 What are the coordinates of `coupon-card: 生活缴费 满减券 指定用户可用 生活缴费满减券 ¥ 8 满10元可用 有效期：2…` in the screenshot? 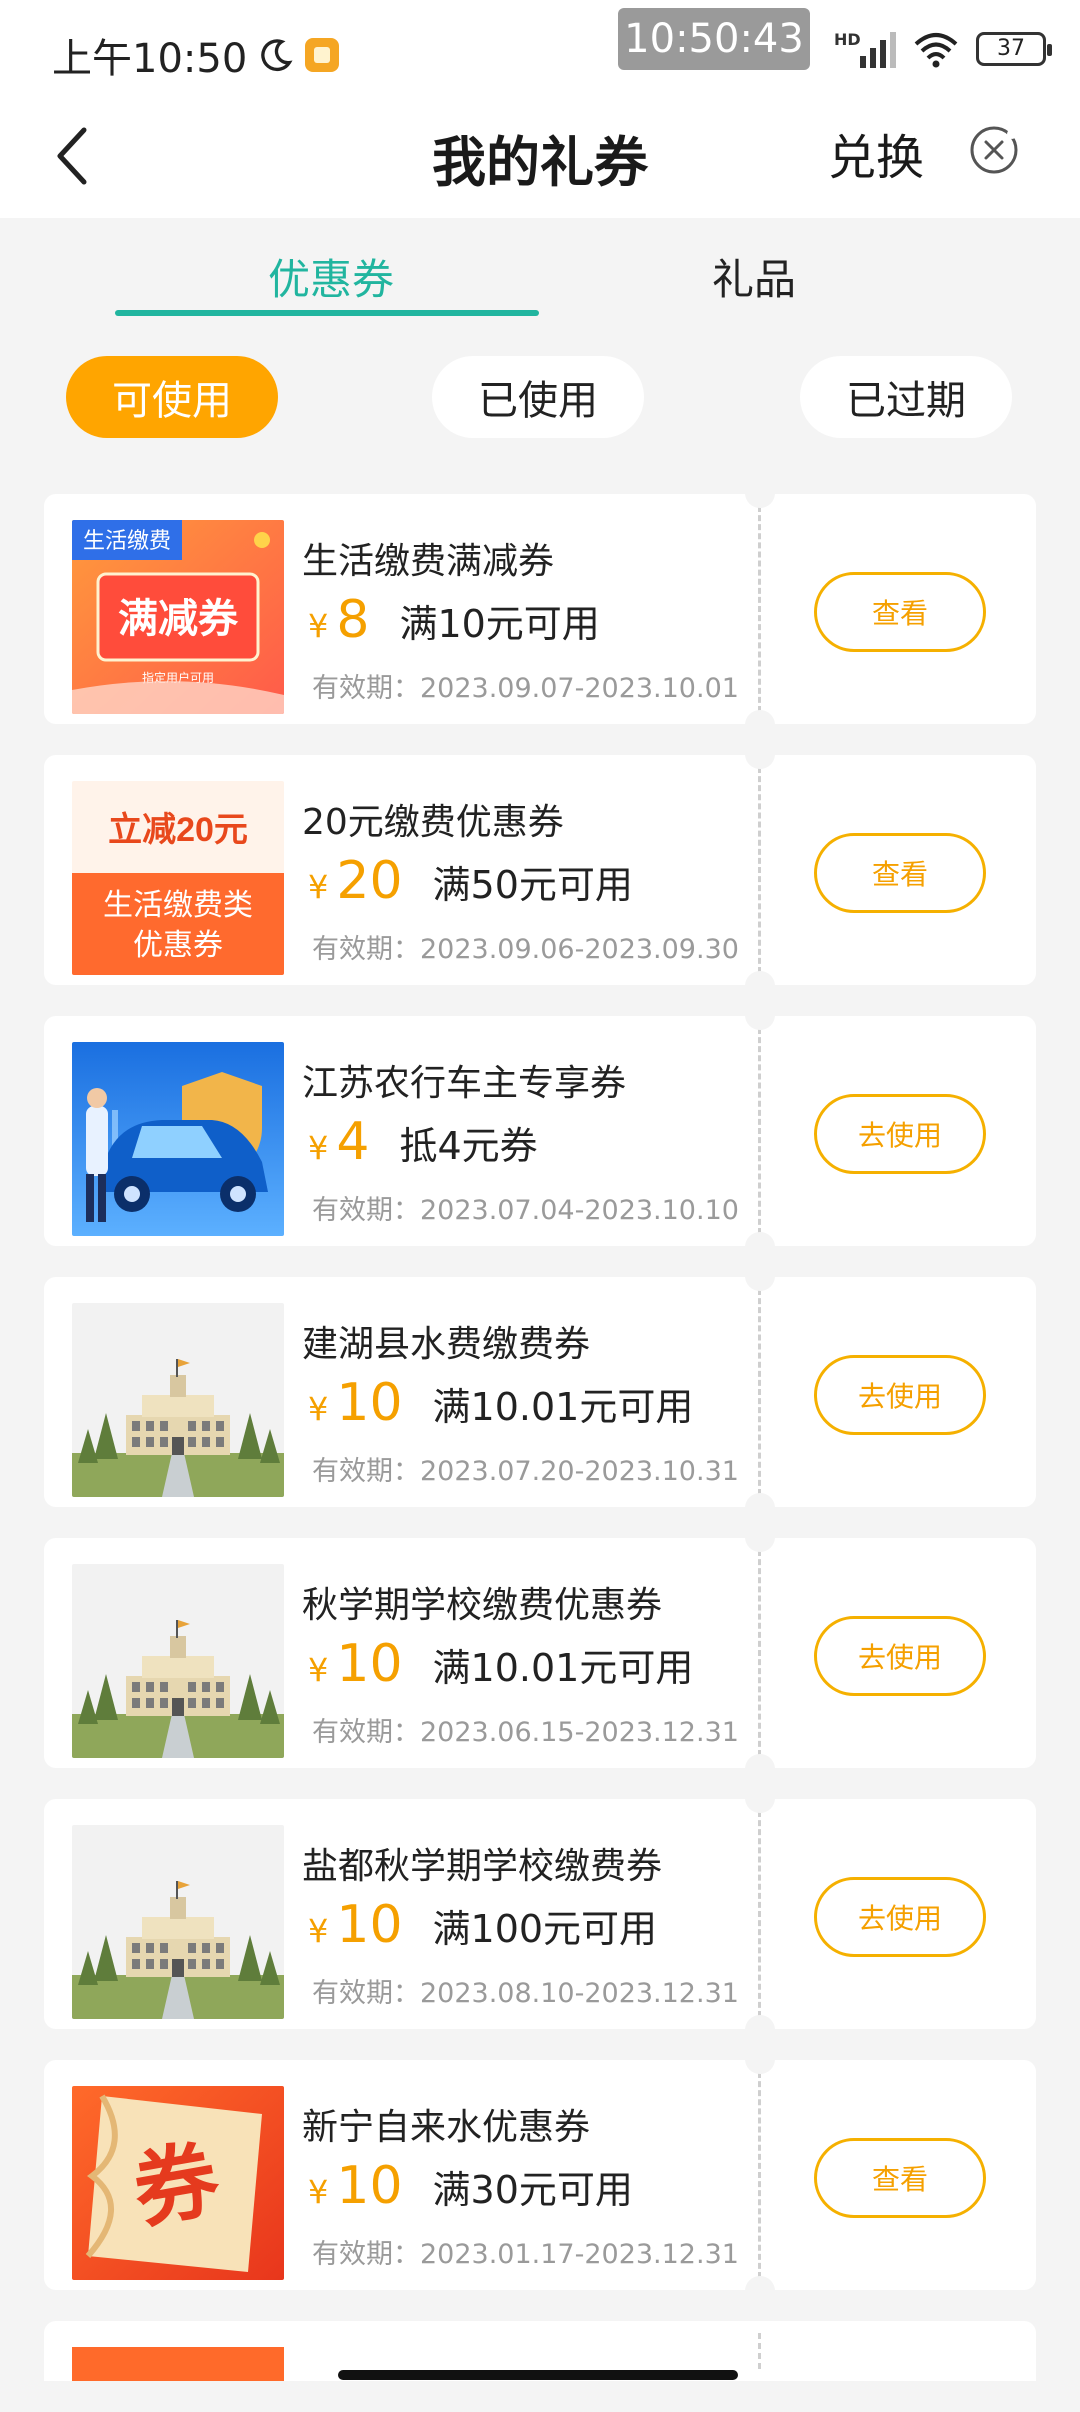 It's located at (540, 609).